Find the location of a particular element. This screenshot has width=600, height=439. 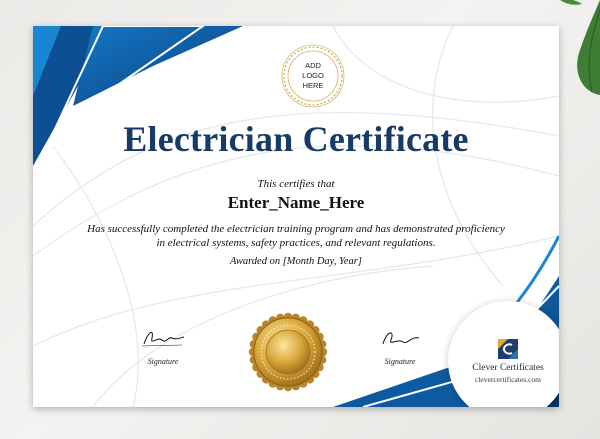

gold-seal-icon is located at coordinates (288, 352).